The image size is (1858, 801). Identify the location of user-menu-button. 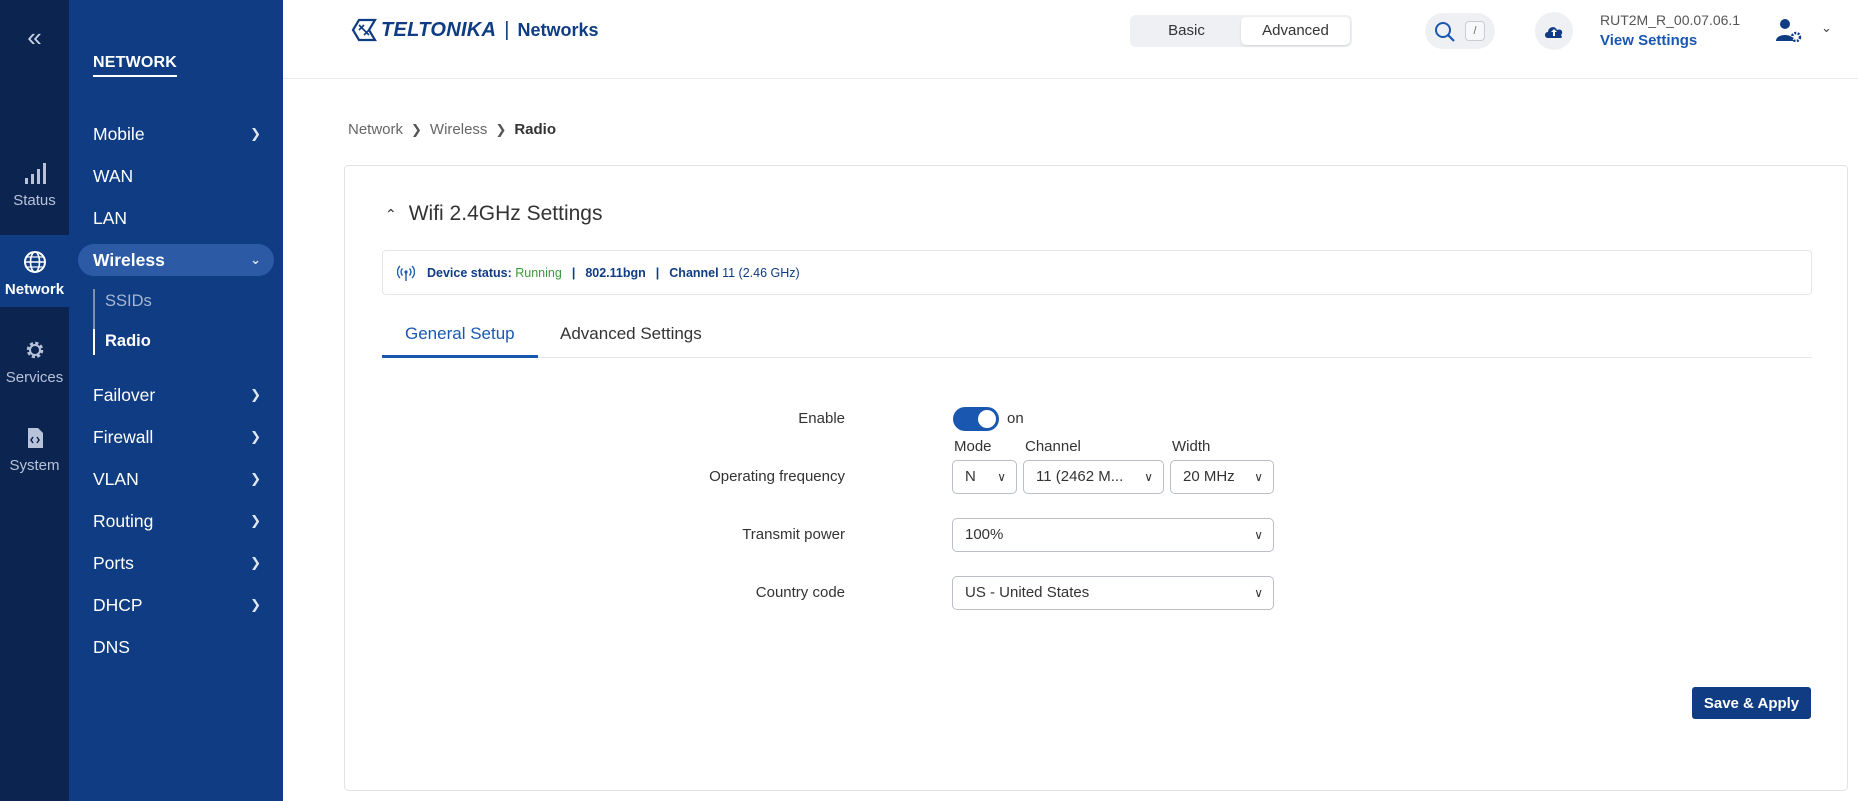
(1791, 30).